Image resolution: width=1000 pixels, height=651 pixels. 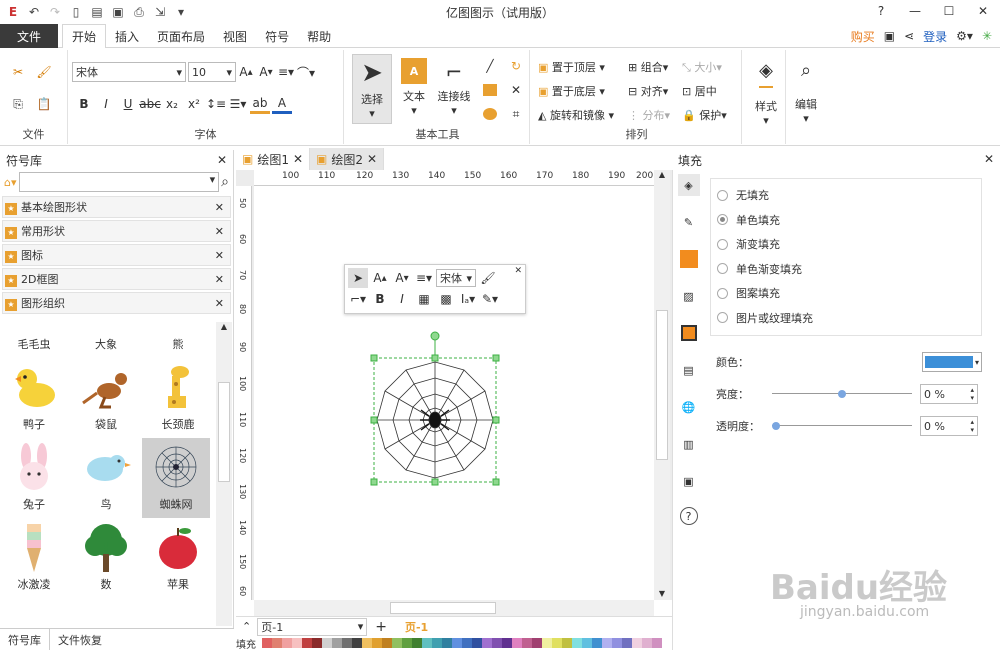 What do you see at coordinates (490, 299) in the screenshot?
I see `line-color-icon: ✎▾` at bounding box center [490, 299].